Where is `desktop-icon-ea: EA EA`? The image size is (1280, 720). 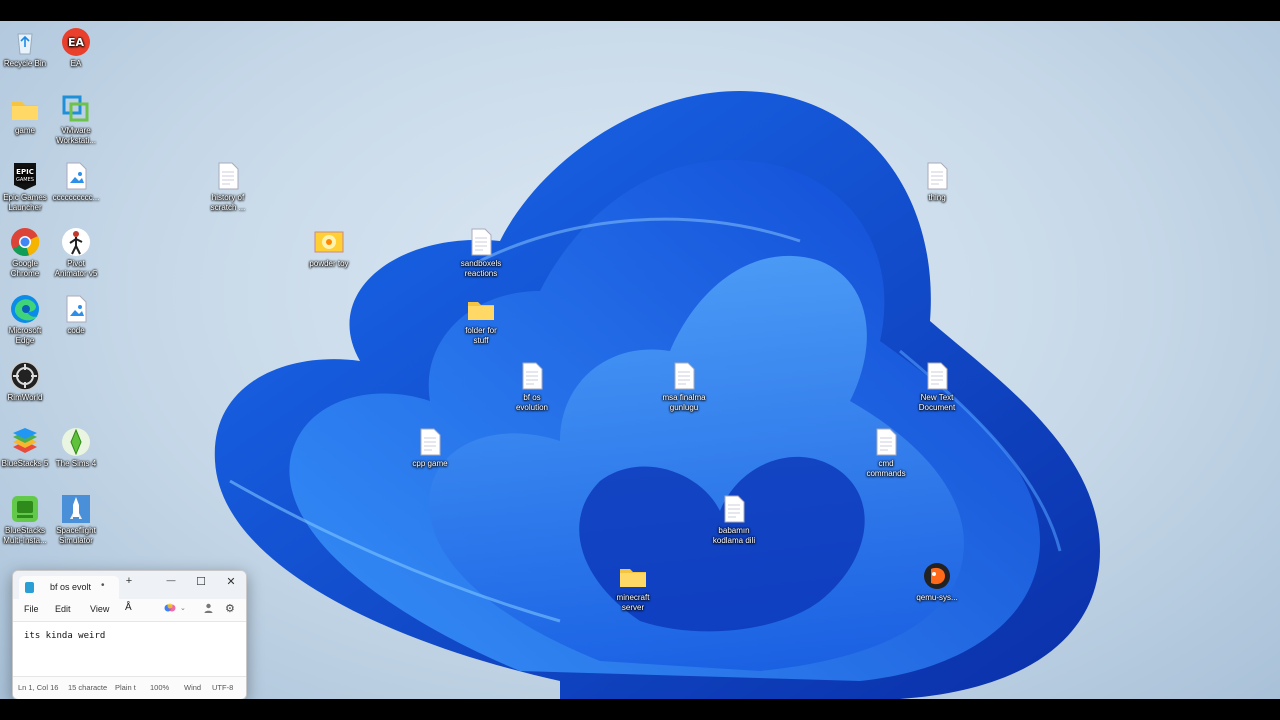
desktop-icon-ea: EA EA is located at coordinates (76, 48).